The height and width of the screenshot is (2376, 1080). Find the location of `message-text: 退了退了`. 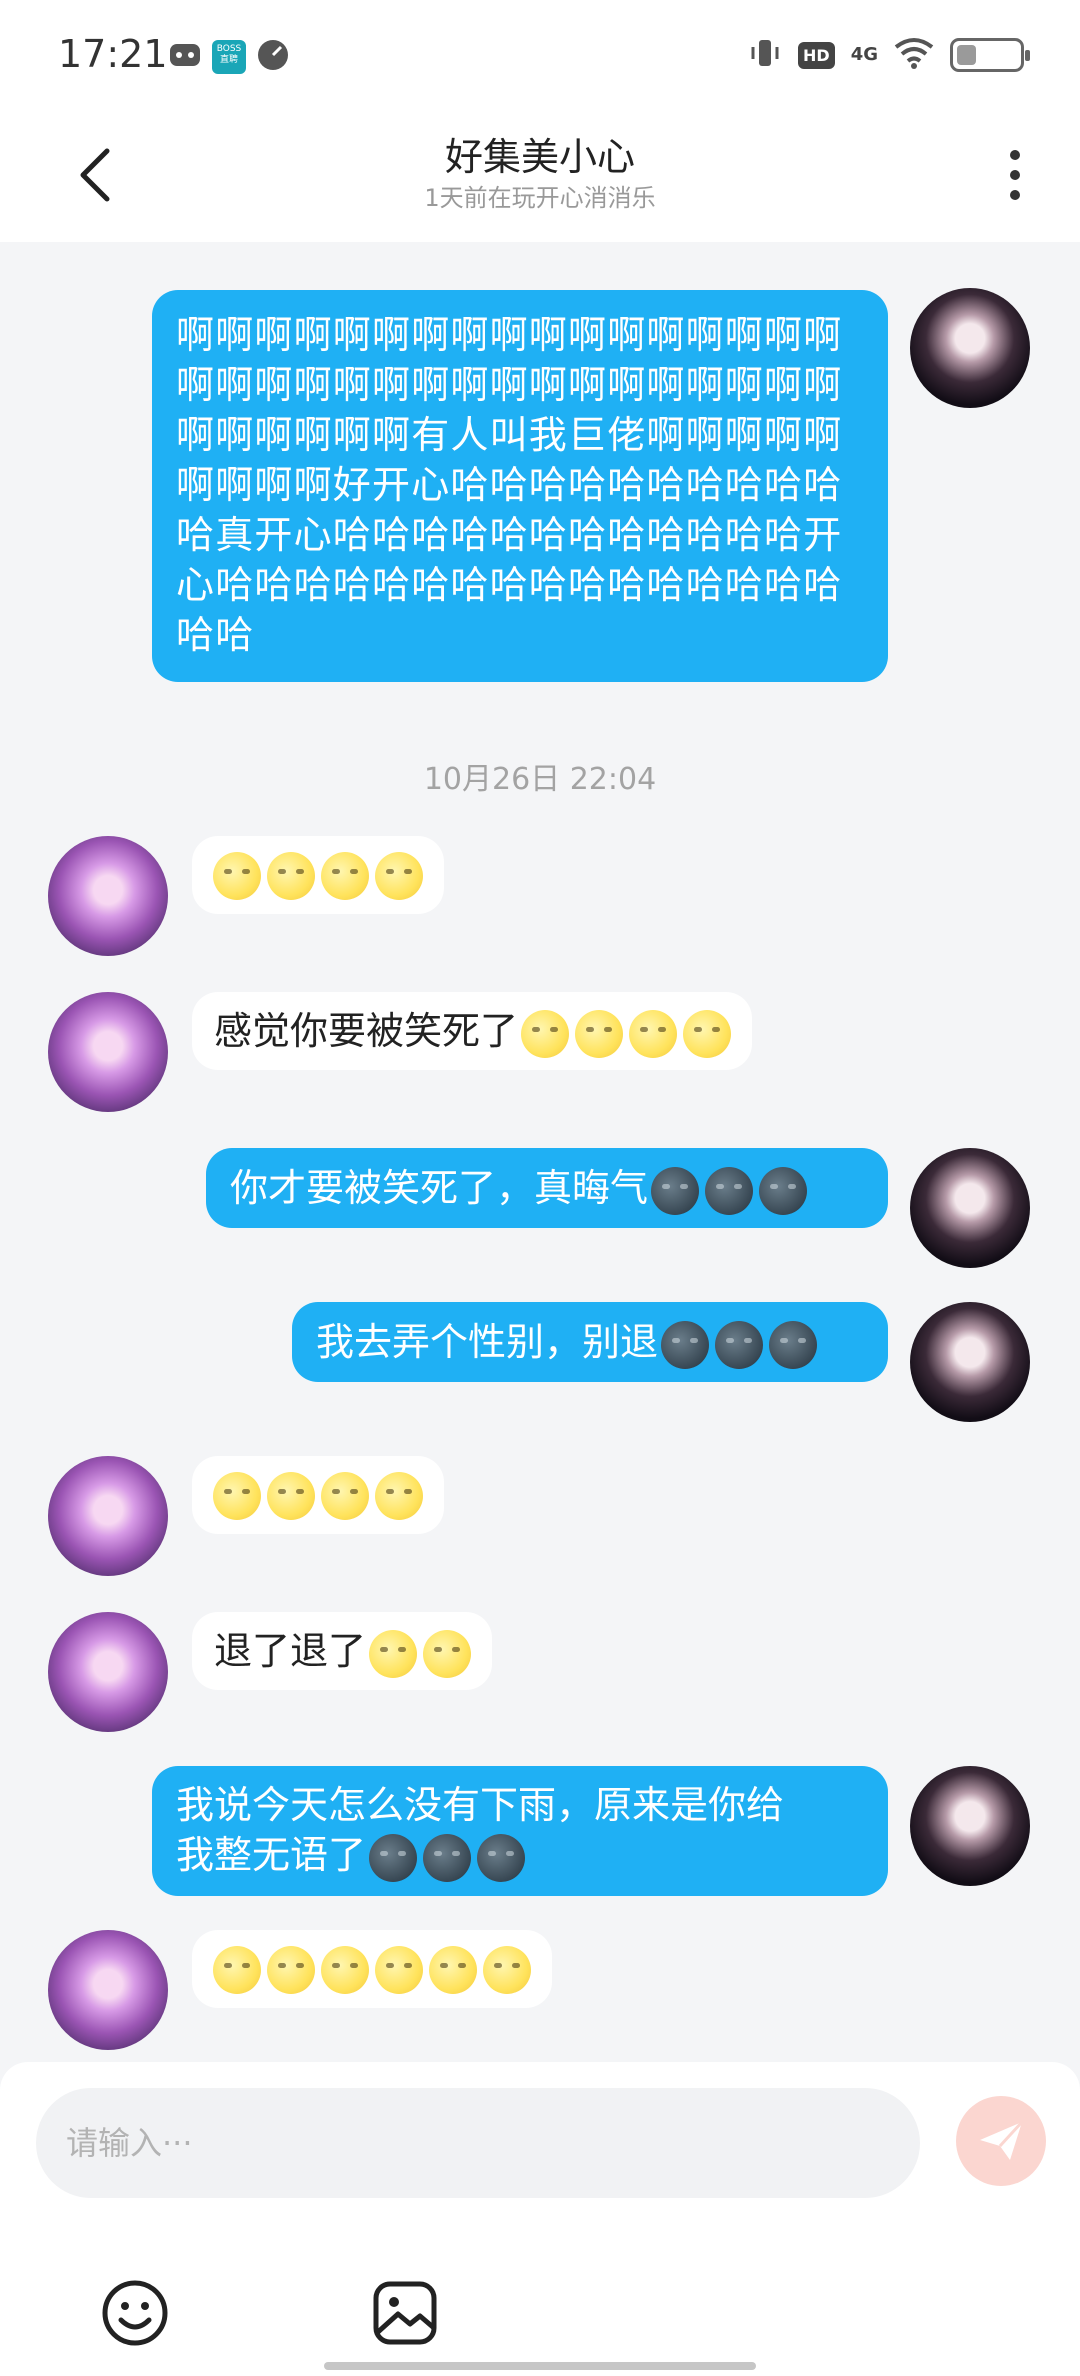

message-text: 退了退了 is located at coordinates (290, 1651).